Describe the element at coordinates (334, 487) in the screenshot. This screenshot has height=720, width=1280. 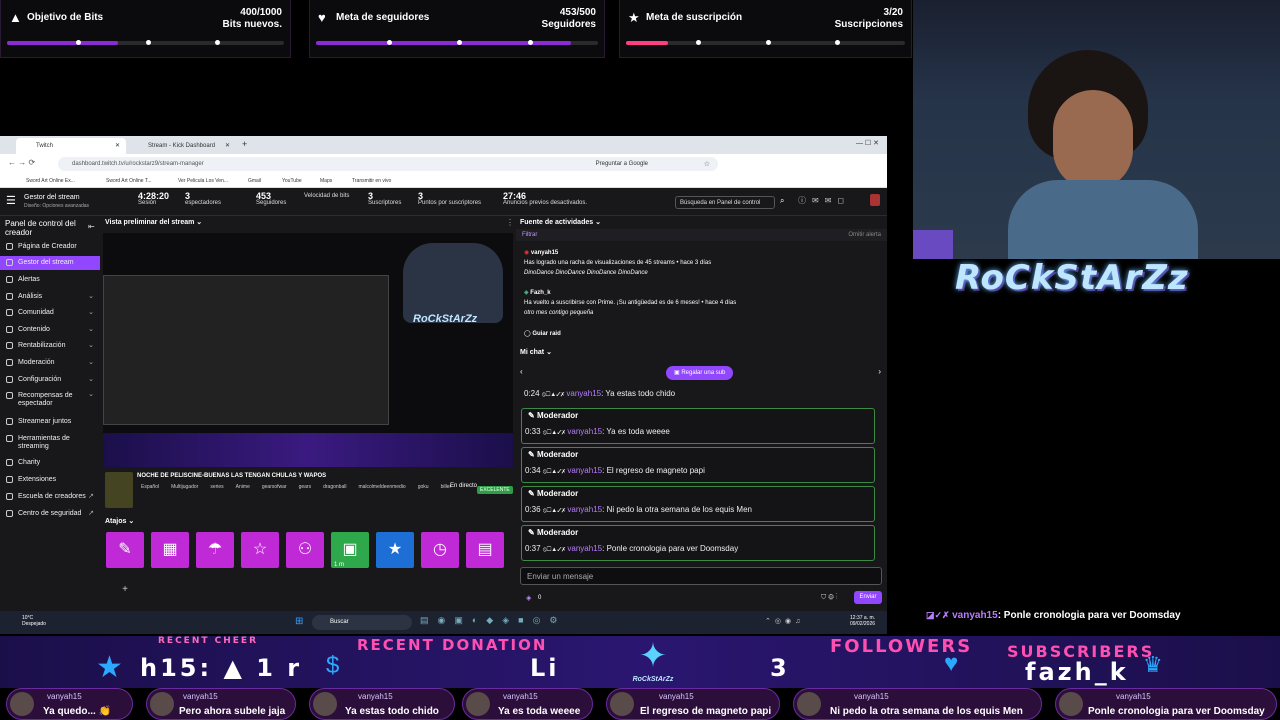
I see `stream-tag: dragonball` at that location.